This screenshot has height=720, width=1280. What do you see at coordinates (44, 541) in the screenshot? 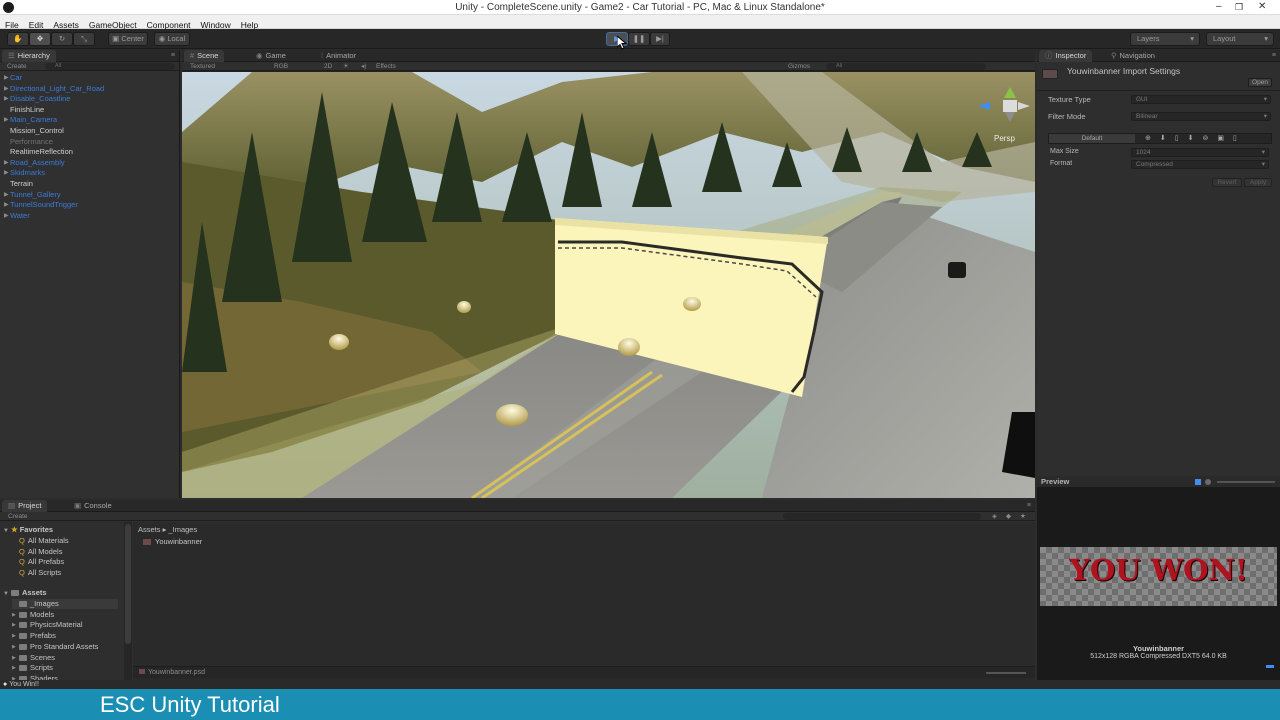
I see `favorite-item: Q All Materials` at bounding box center [44, 541].